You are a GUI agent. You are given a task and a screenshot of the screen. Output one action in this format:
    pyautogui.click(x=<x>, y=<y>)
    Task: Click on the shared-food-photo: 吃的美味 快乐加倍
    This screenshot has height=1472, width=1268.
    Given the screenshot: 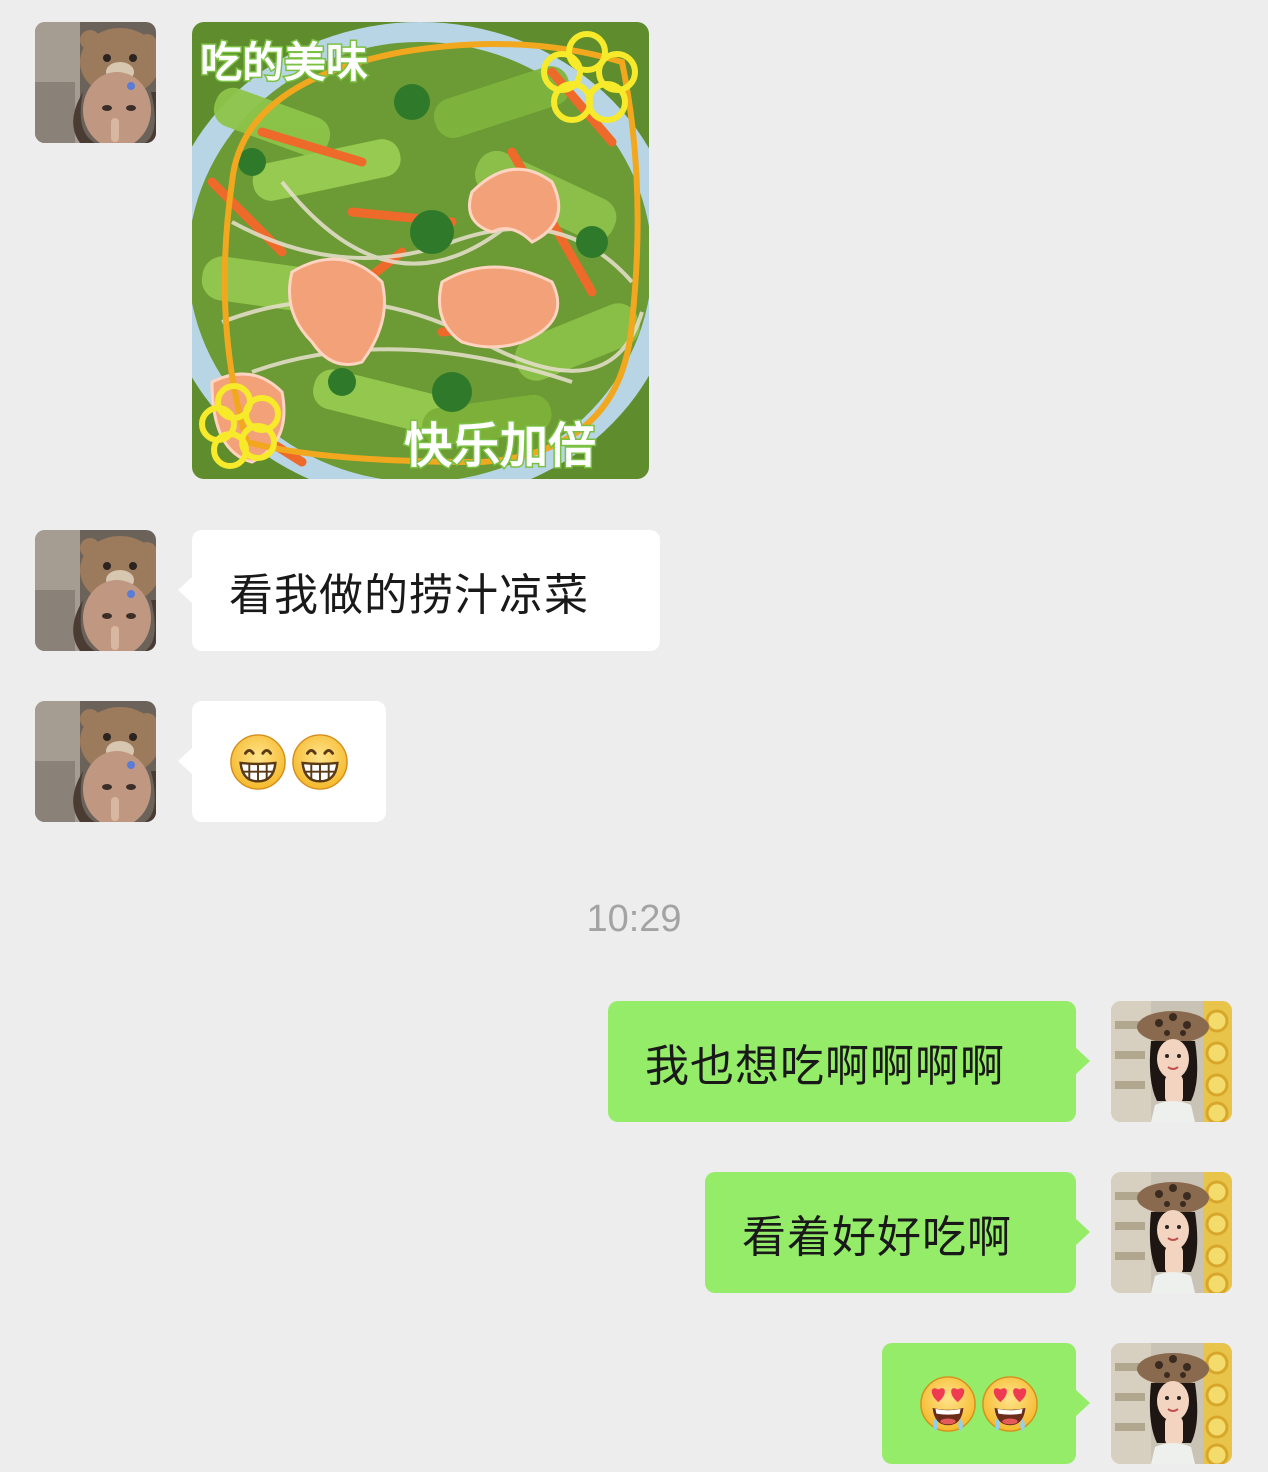 What is the action you would take?
    pyautogui.click(x=420, y=250)
    